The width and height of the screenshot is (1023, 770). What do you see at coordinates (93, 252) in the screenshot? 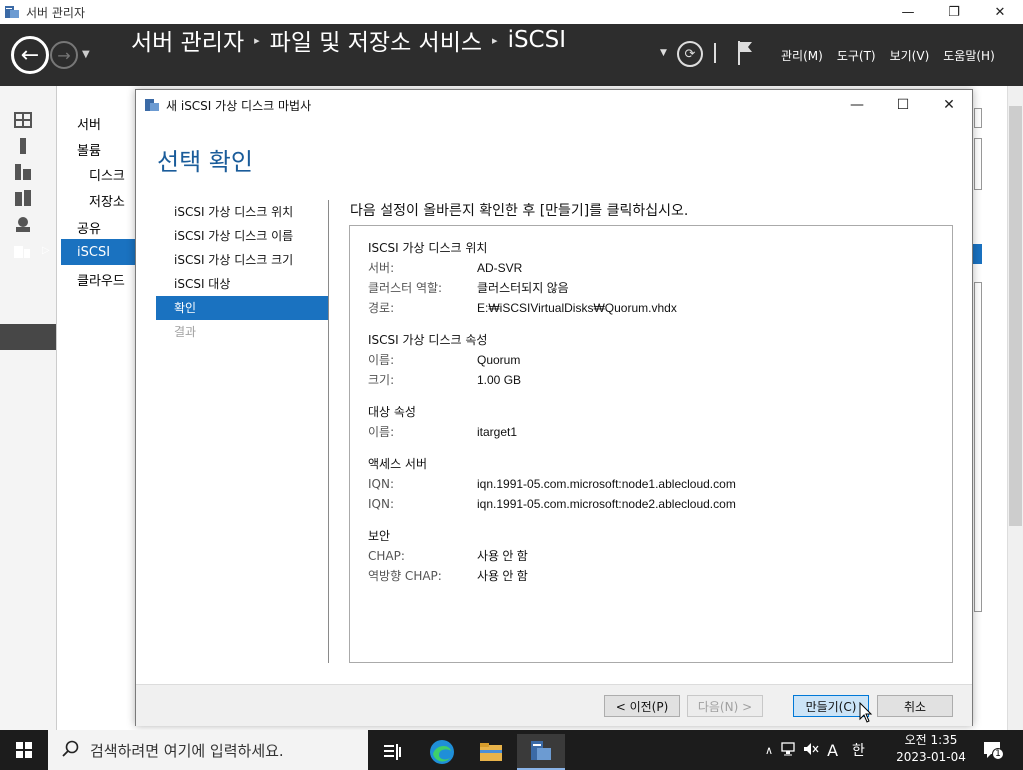
I see `nav-item-iscsi: iSCSI` at bounding box center [93, 252].